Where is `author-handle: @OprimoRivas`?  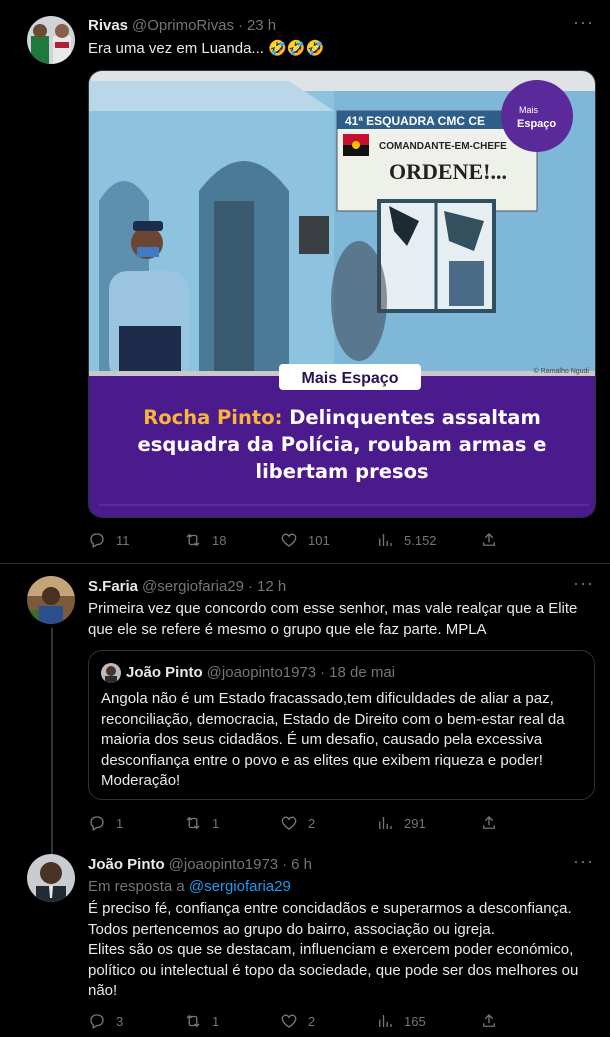
author-handle: @OprimoRivas is located at coordinates (183, 25).